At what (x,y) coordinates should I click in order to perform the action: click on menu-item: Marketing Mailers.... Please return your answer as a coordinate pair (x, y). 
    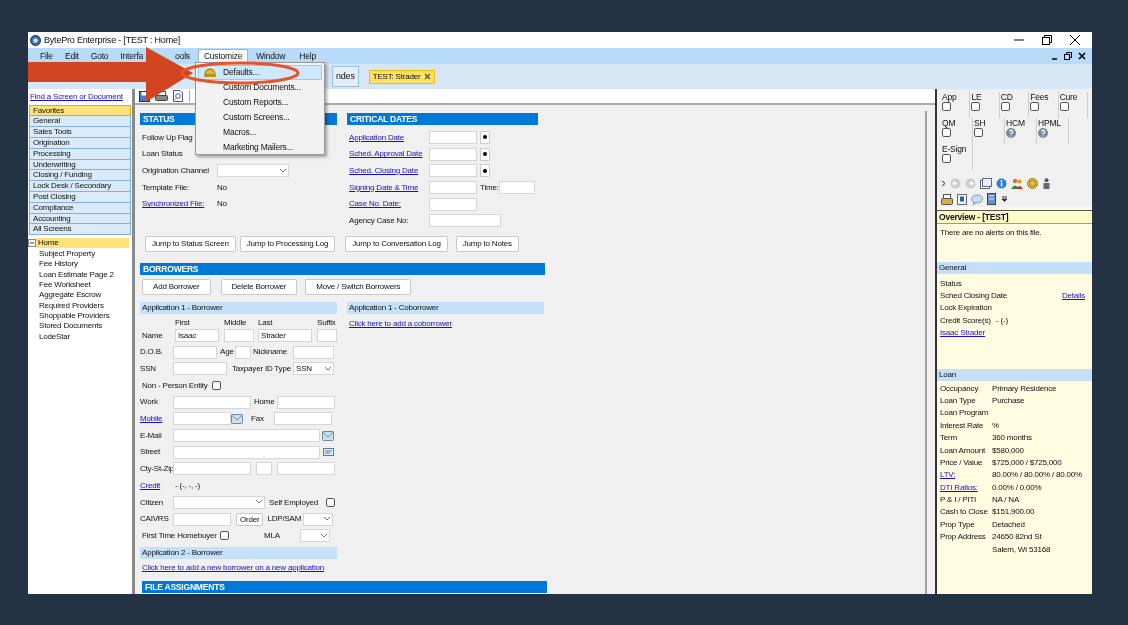
    Looking at the image, I should click on (260, 147).